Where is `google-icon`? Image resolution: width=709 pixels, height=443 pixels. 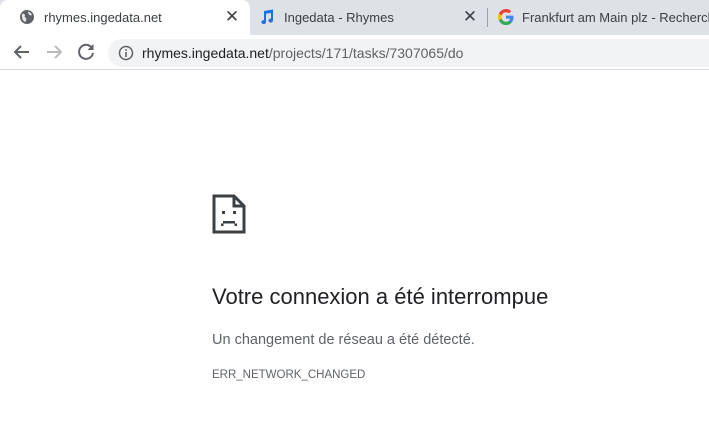
google-icon is located at coordinates (506, 17).